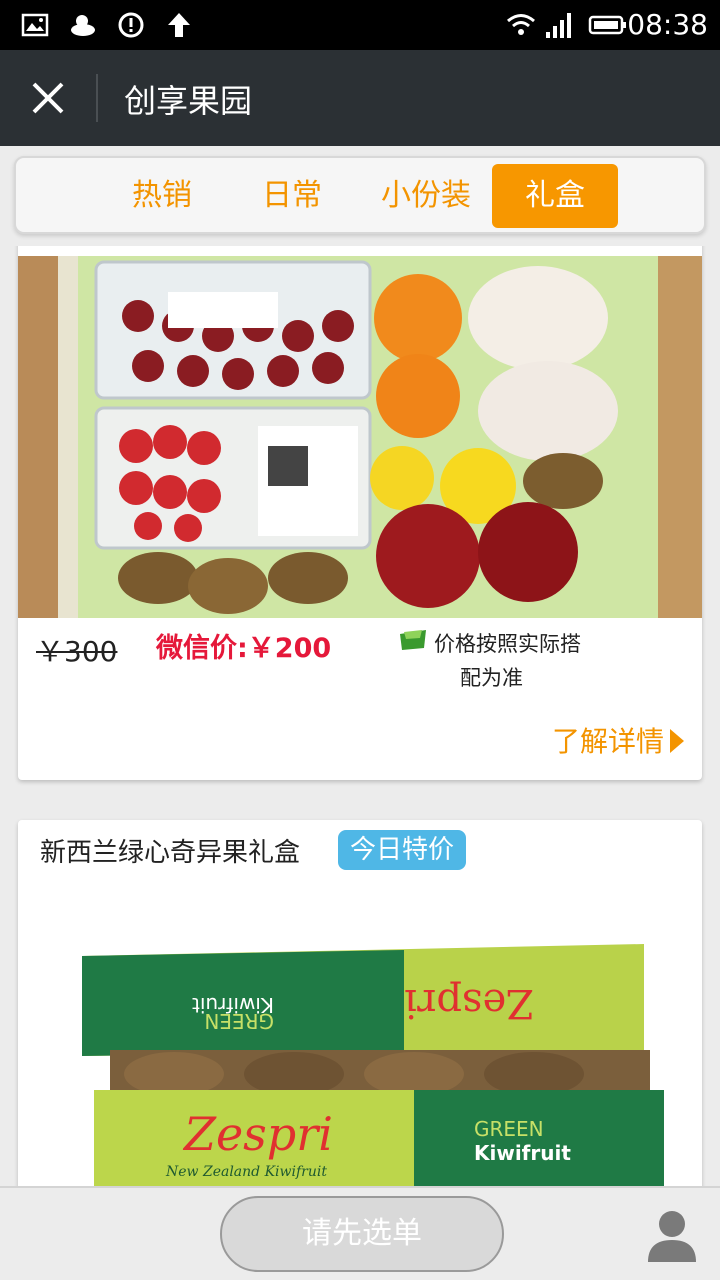  Describe the element at coordinates (97, 98) in the screenshot. I see `title-divider` at that location.